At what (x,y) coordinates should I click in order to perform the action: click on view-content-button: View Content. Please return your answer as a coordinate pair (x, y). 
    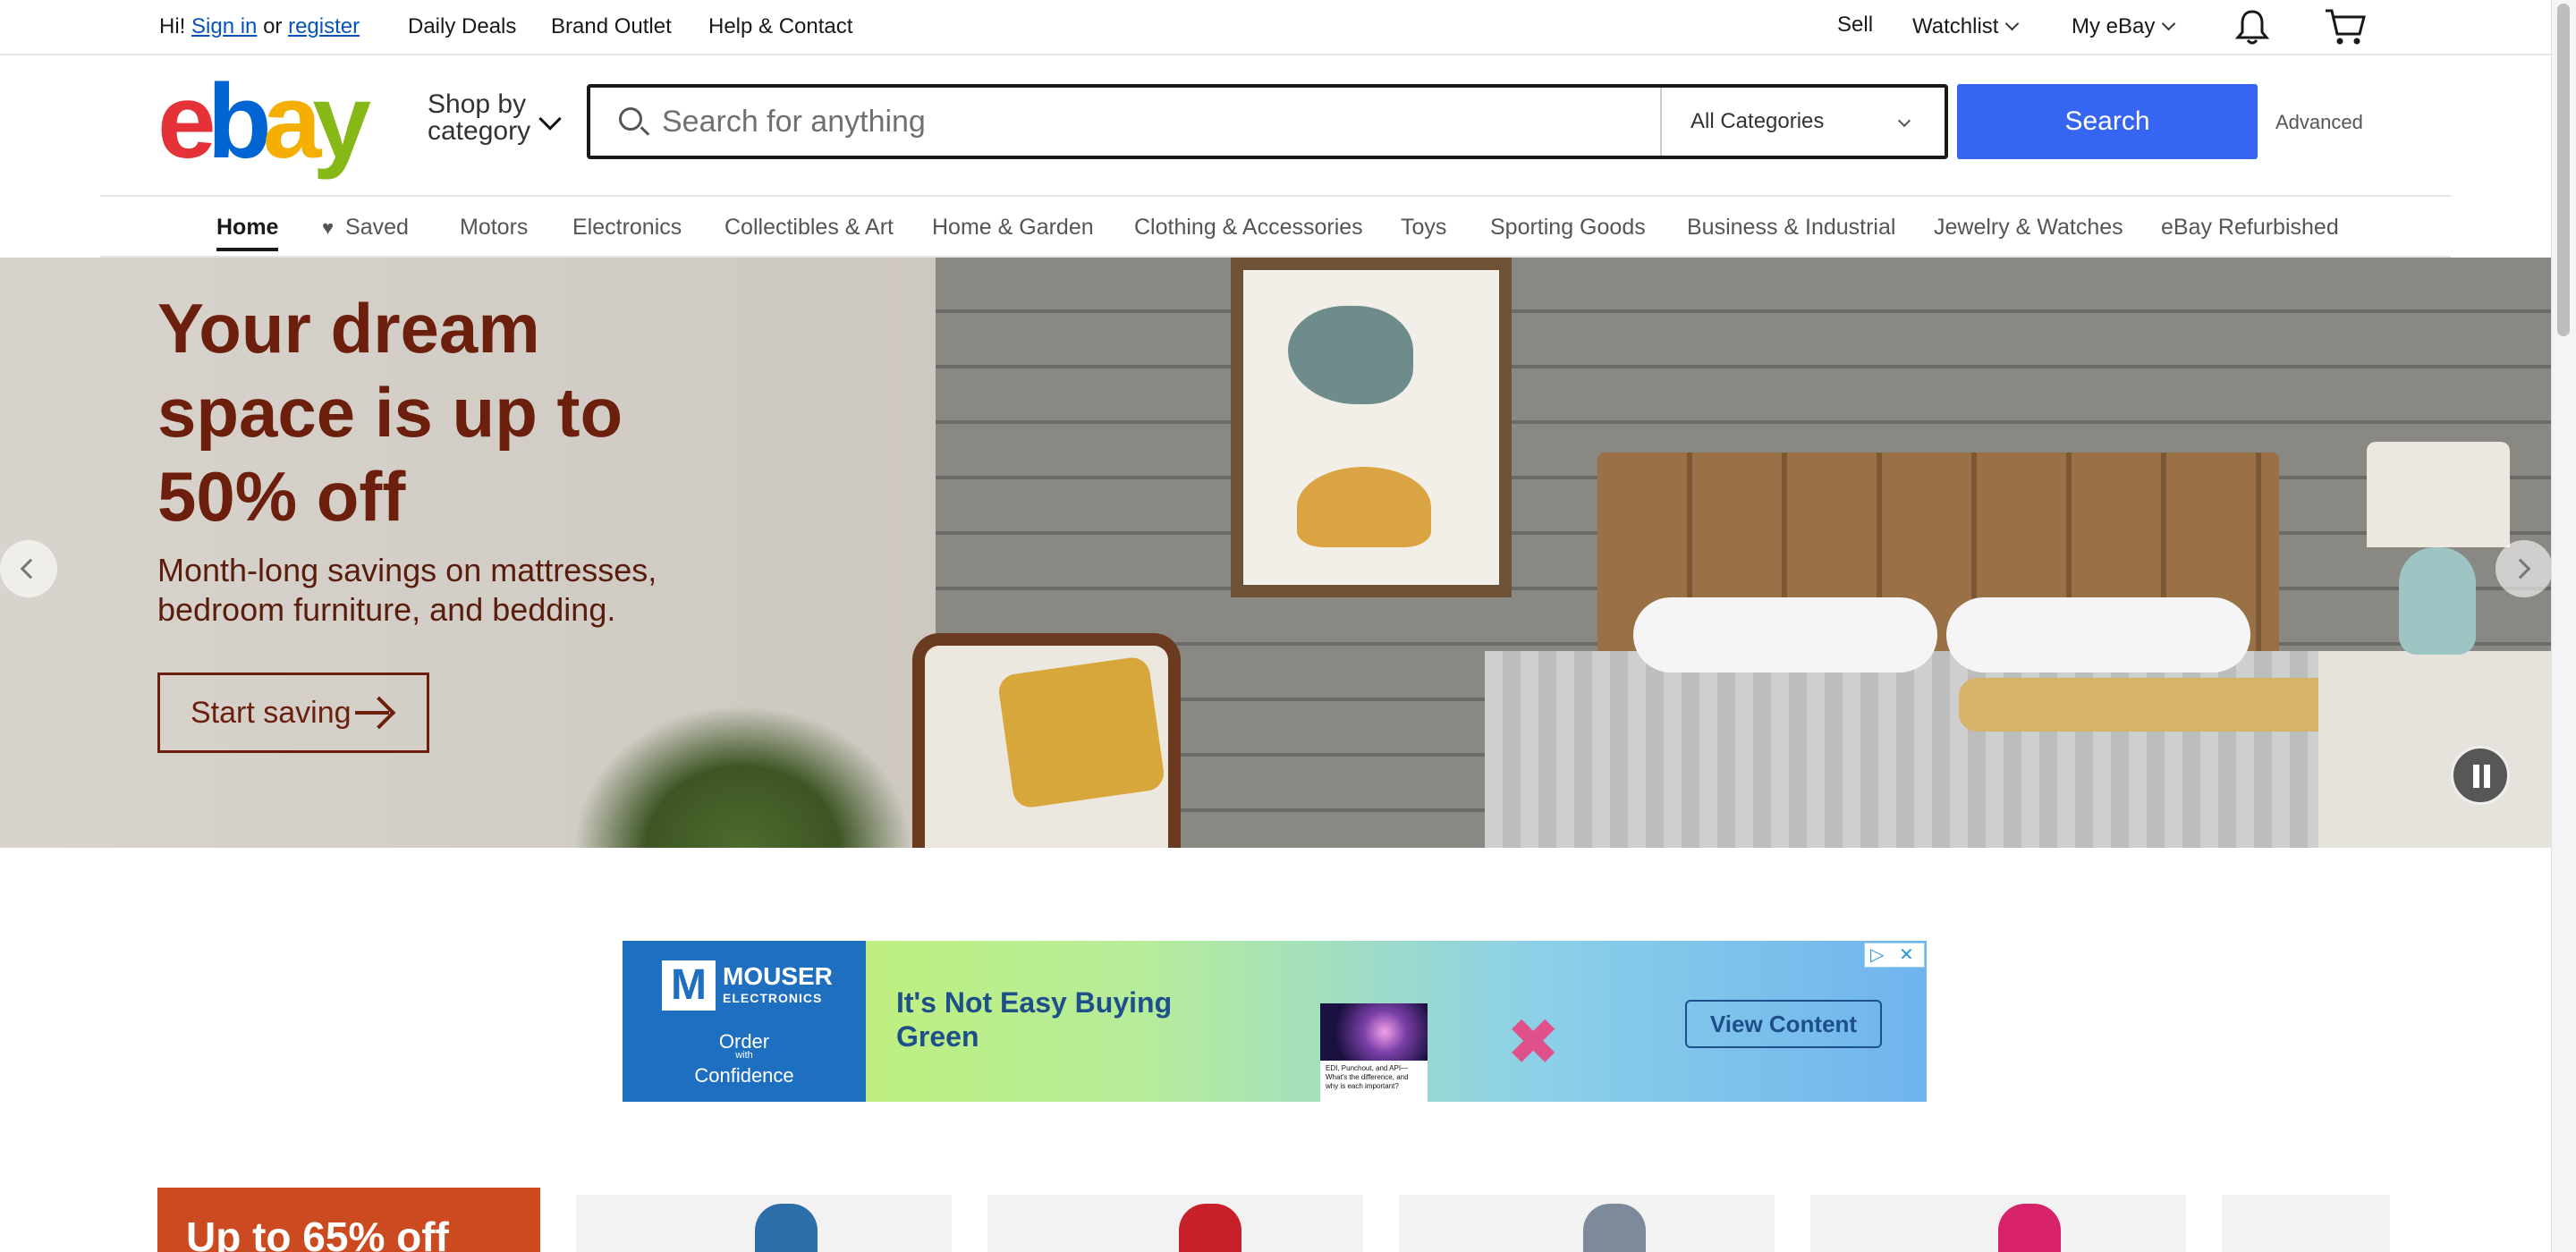
    Looking at the image, I should click on (1783, 1024).